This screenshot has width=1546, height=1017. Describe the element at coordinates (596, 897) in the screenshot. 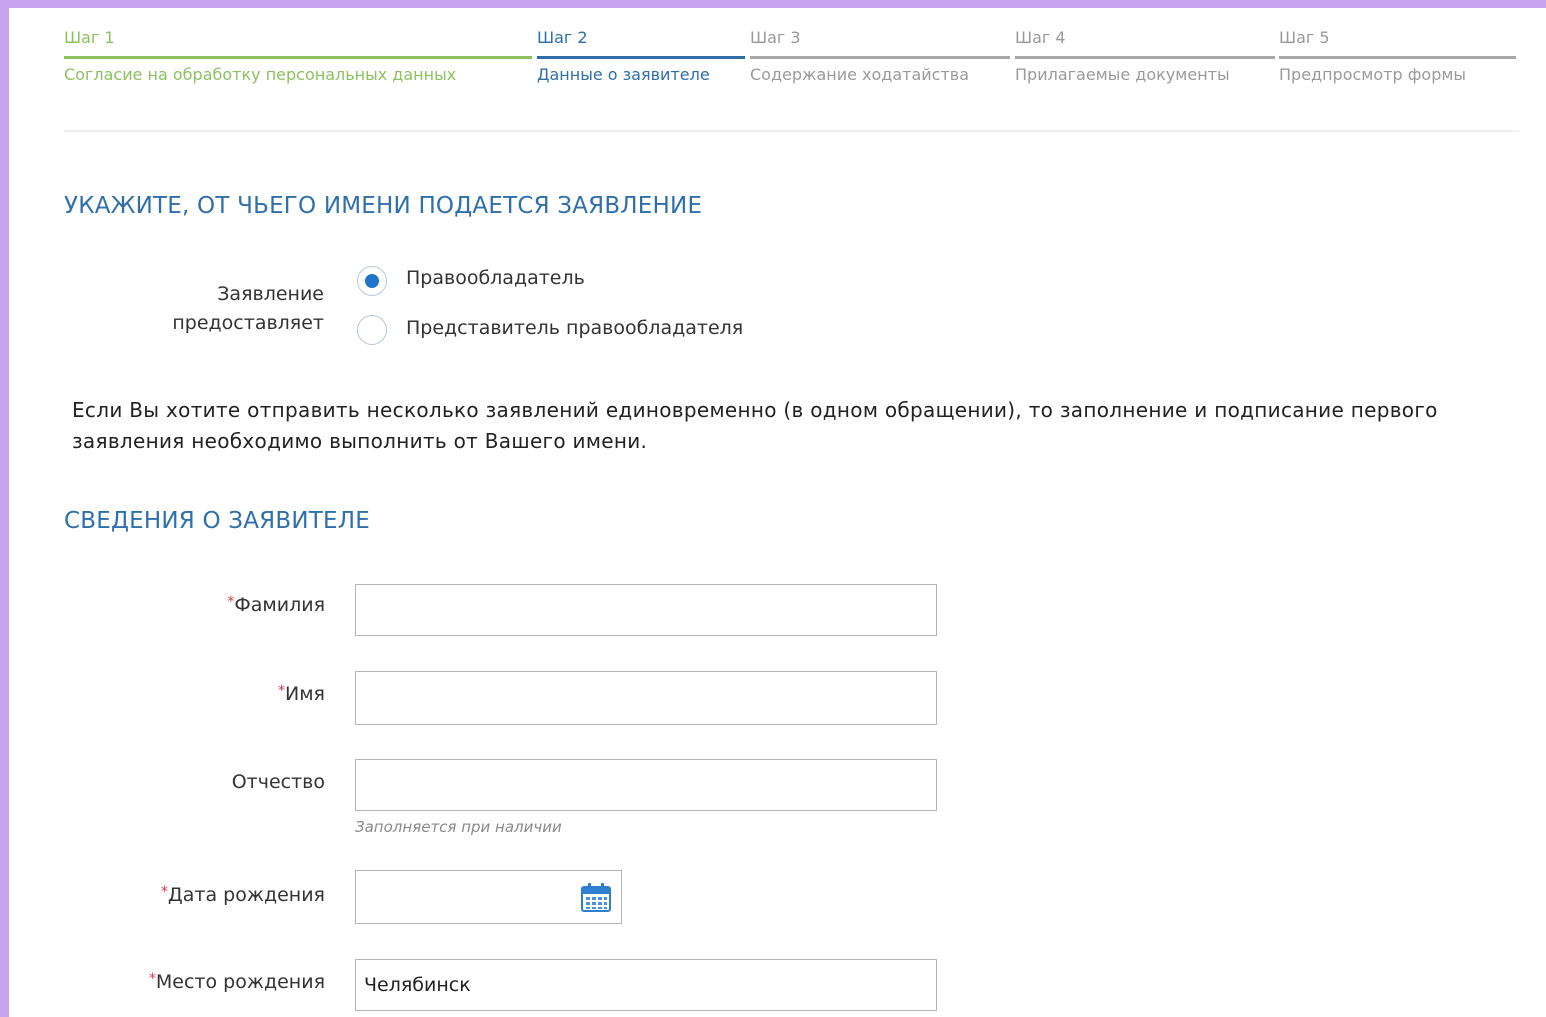

I see `calendar-icon` at that location.